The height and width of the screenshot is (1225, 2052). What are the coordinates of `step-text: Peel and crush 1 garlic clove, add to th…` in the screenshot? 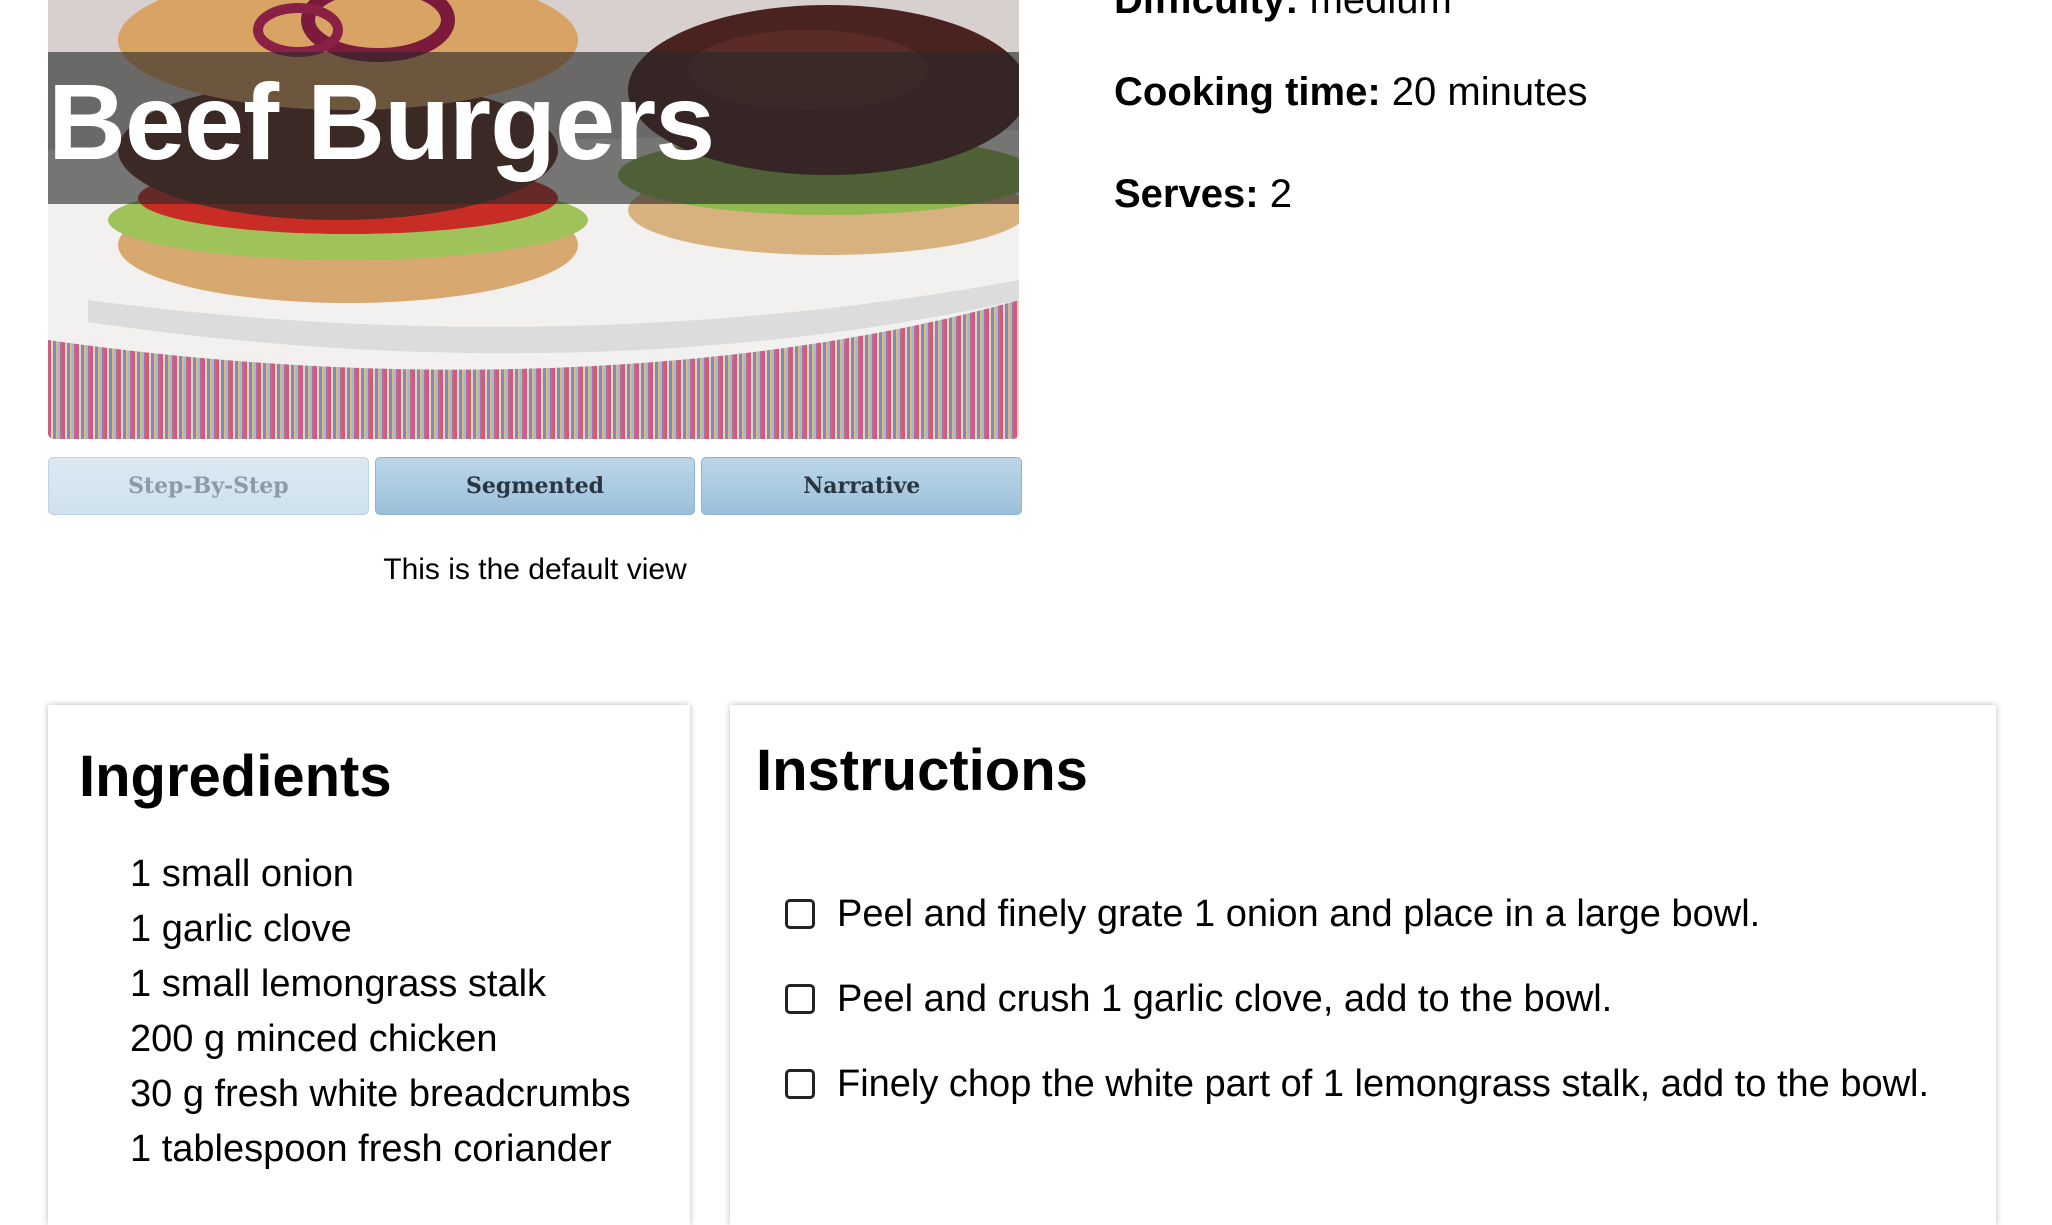 It's located at (1225, 999).